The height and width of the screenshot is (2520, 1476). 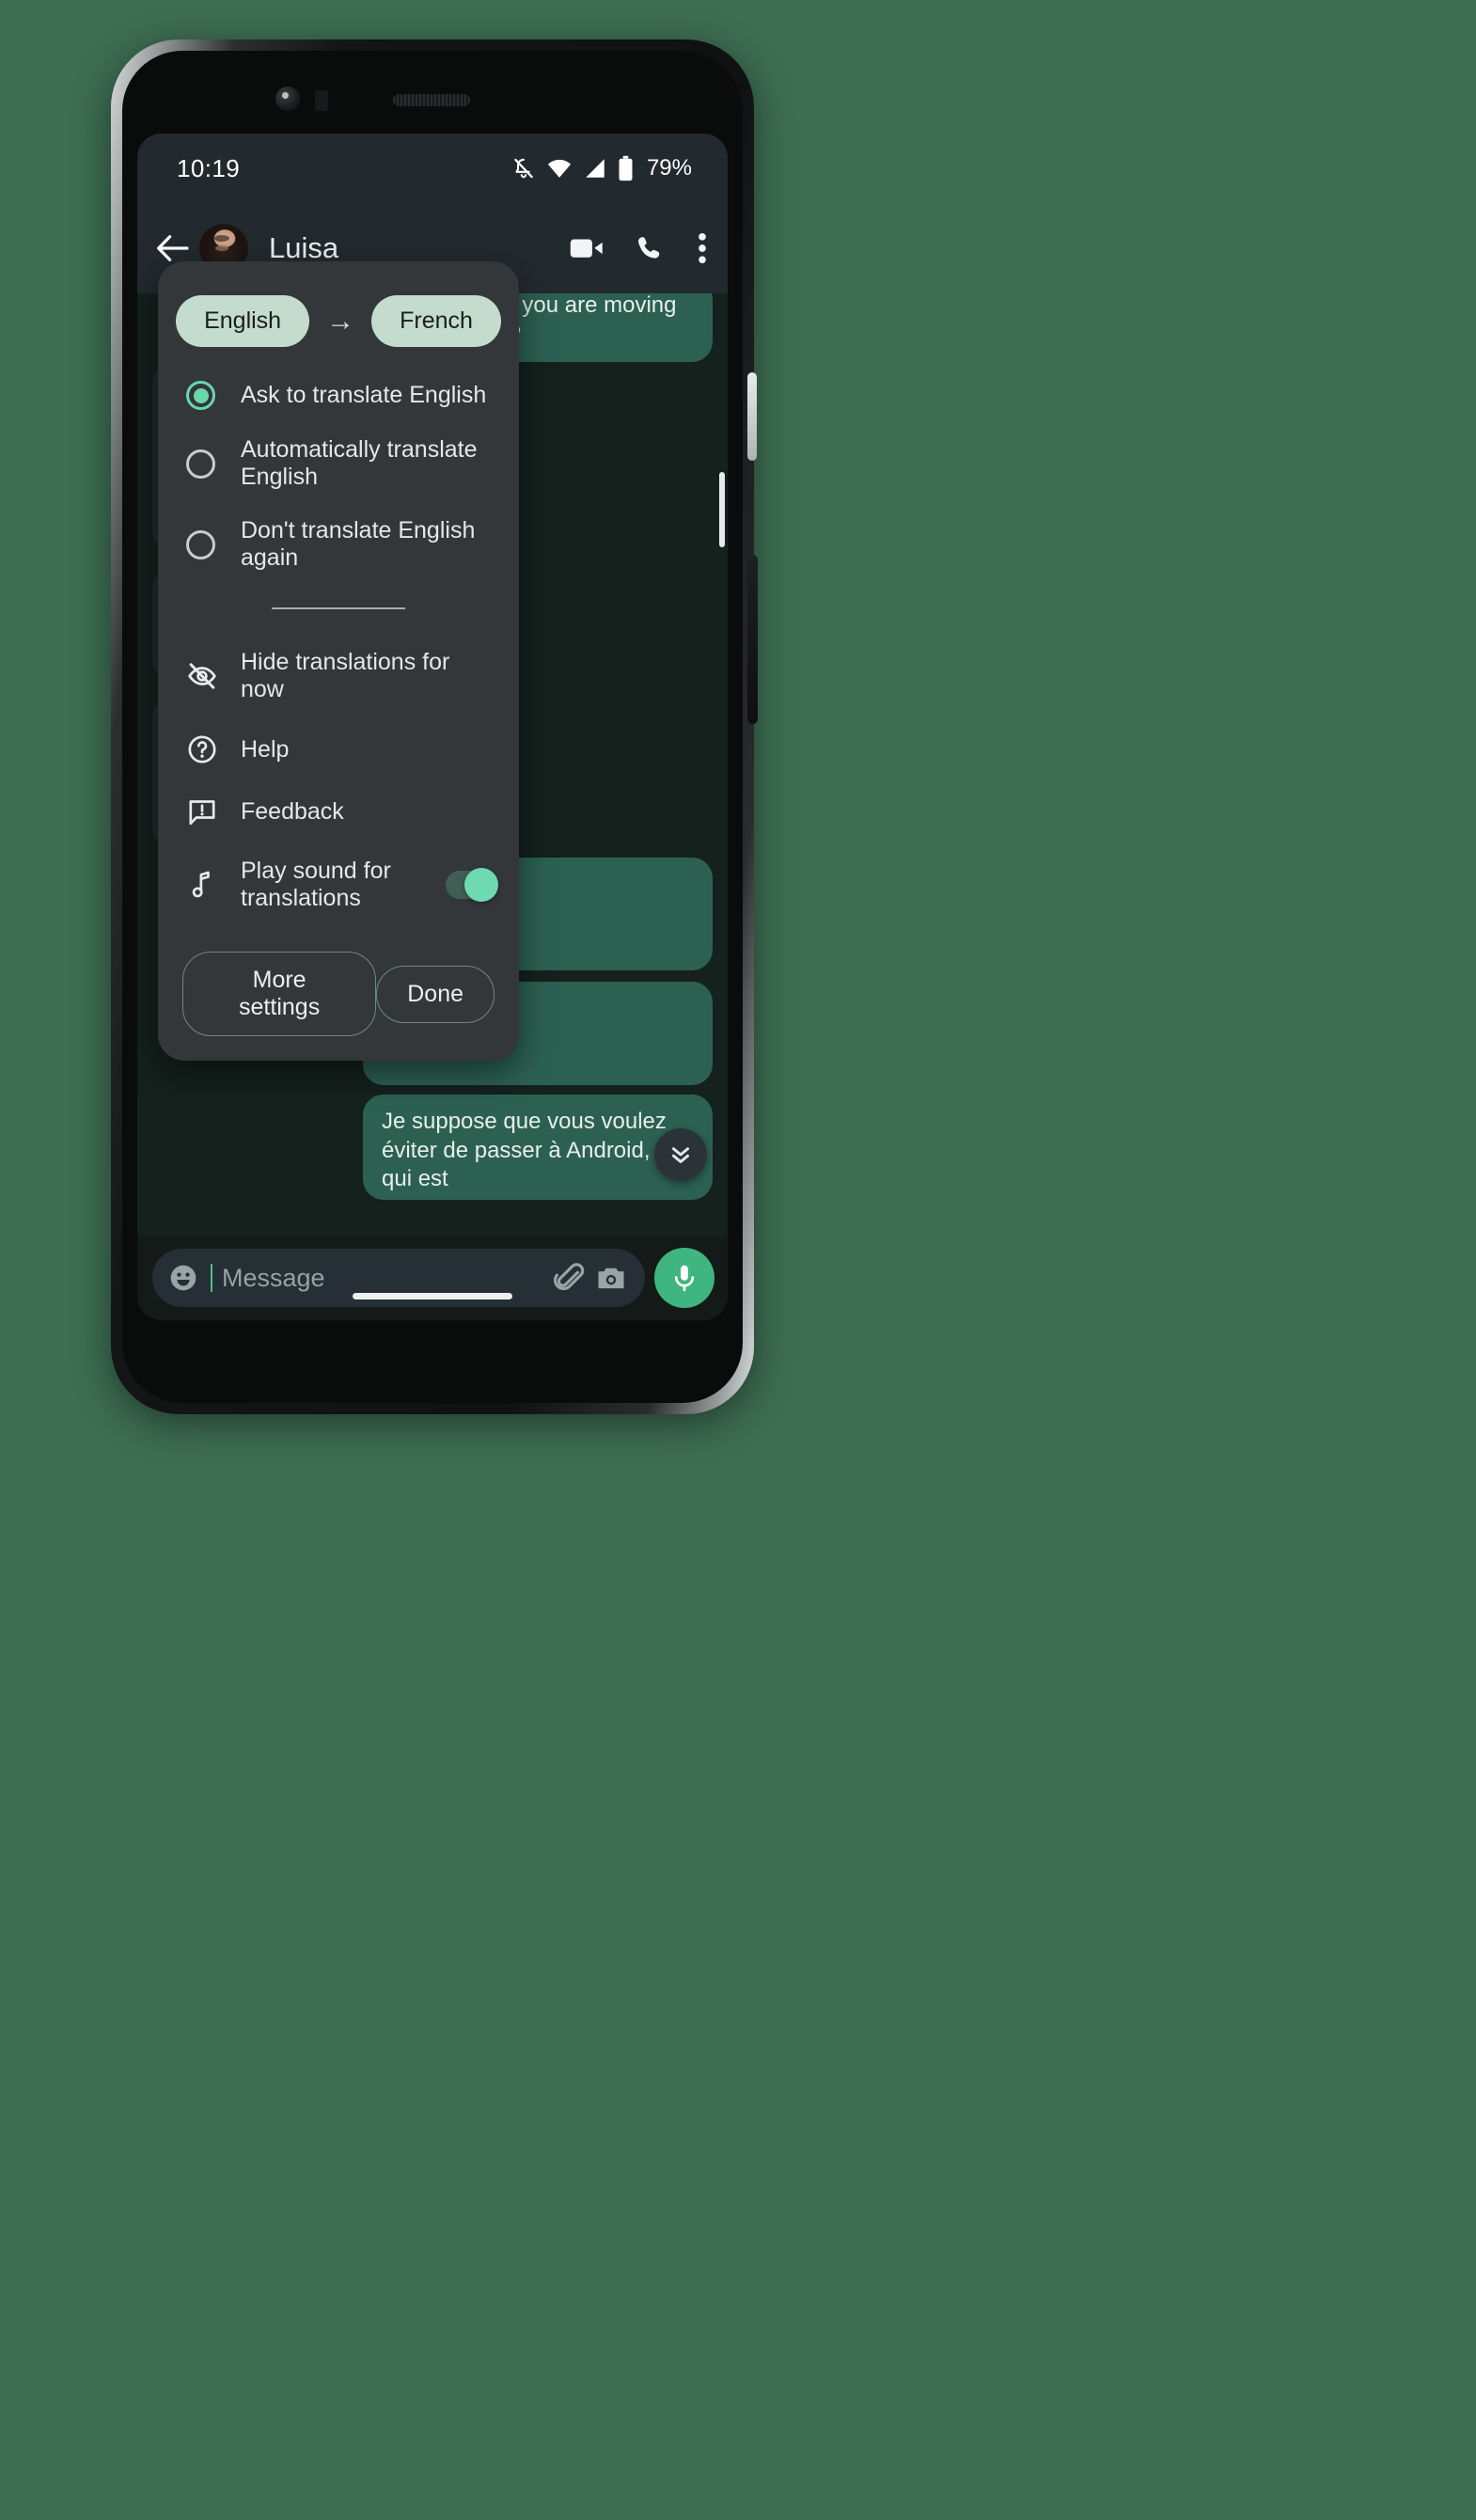 I want to click on status-bar-time: 10:19, so click(x=209, y=167).